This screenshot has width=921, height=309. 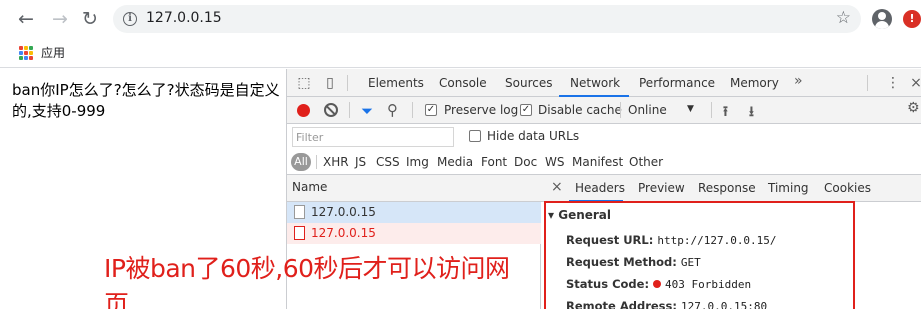 I want to click on name-column-header: Name, so click(x=414, y=188).